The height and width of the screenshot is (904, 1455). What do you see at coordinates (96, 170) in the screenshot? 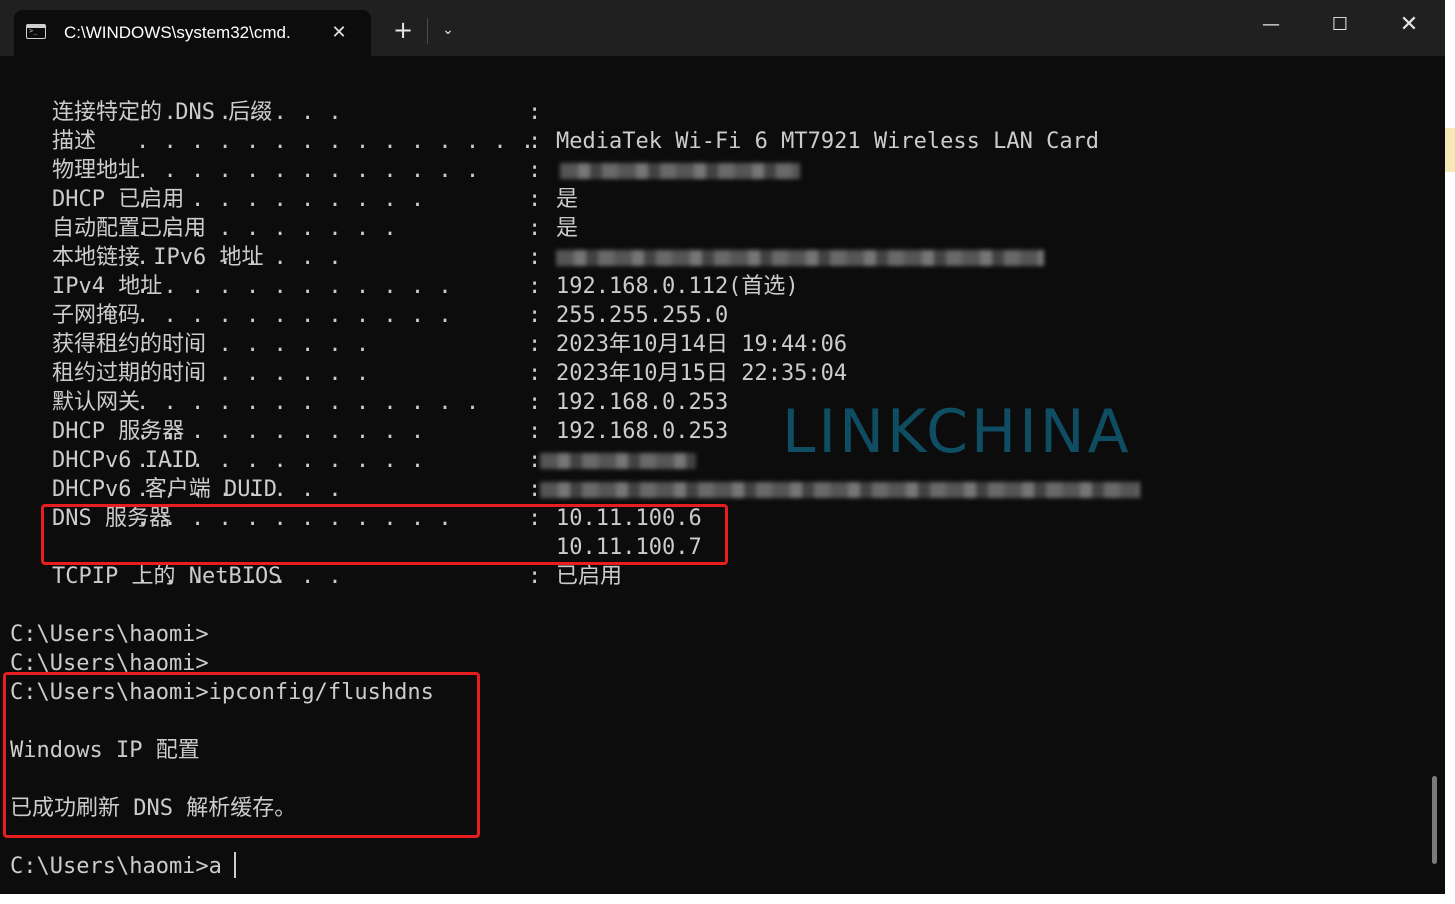
I see `row-label: 物理地址` at bounding box center [96, 170].